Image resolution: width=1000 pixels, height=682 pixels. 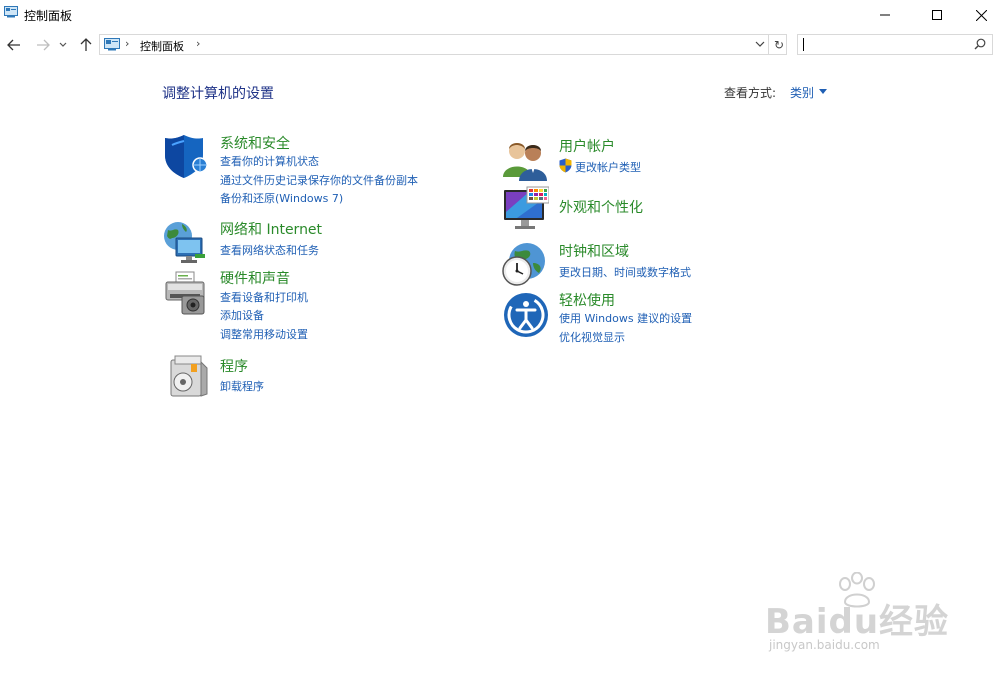 What do you see at coordinates (185, 293) in the screenshot?
I see `printer-icon` at bounding box center [185, 293].